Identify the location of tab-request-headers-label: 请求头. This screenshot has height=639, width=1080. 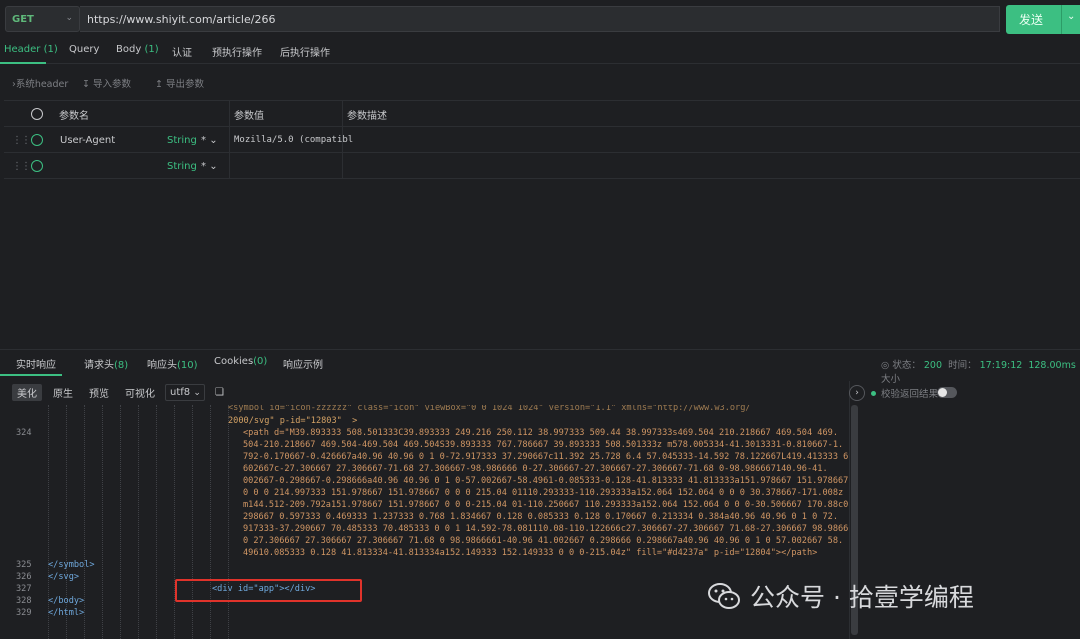
(99, 365).